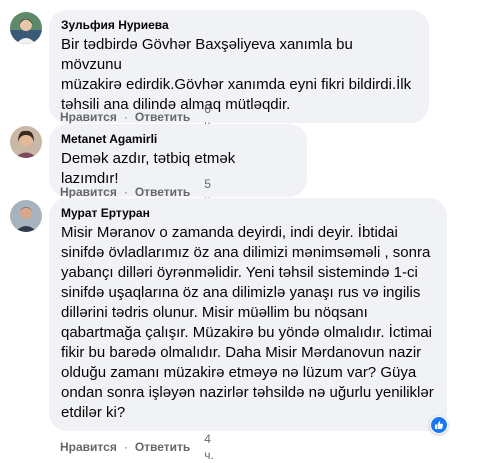  What do you see at coordinates (239, 25) in the screenshot?
I see `comment-author: Зульфия Нуриева` at bounding box center [239, 25].